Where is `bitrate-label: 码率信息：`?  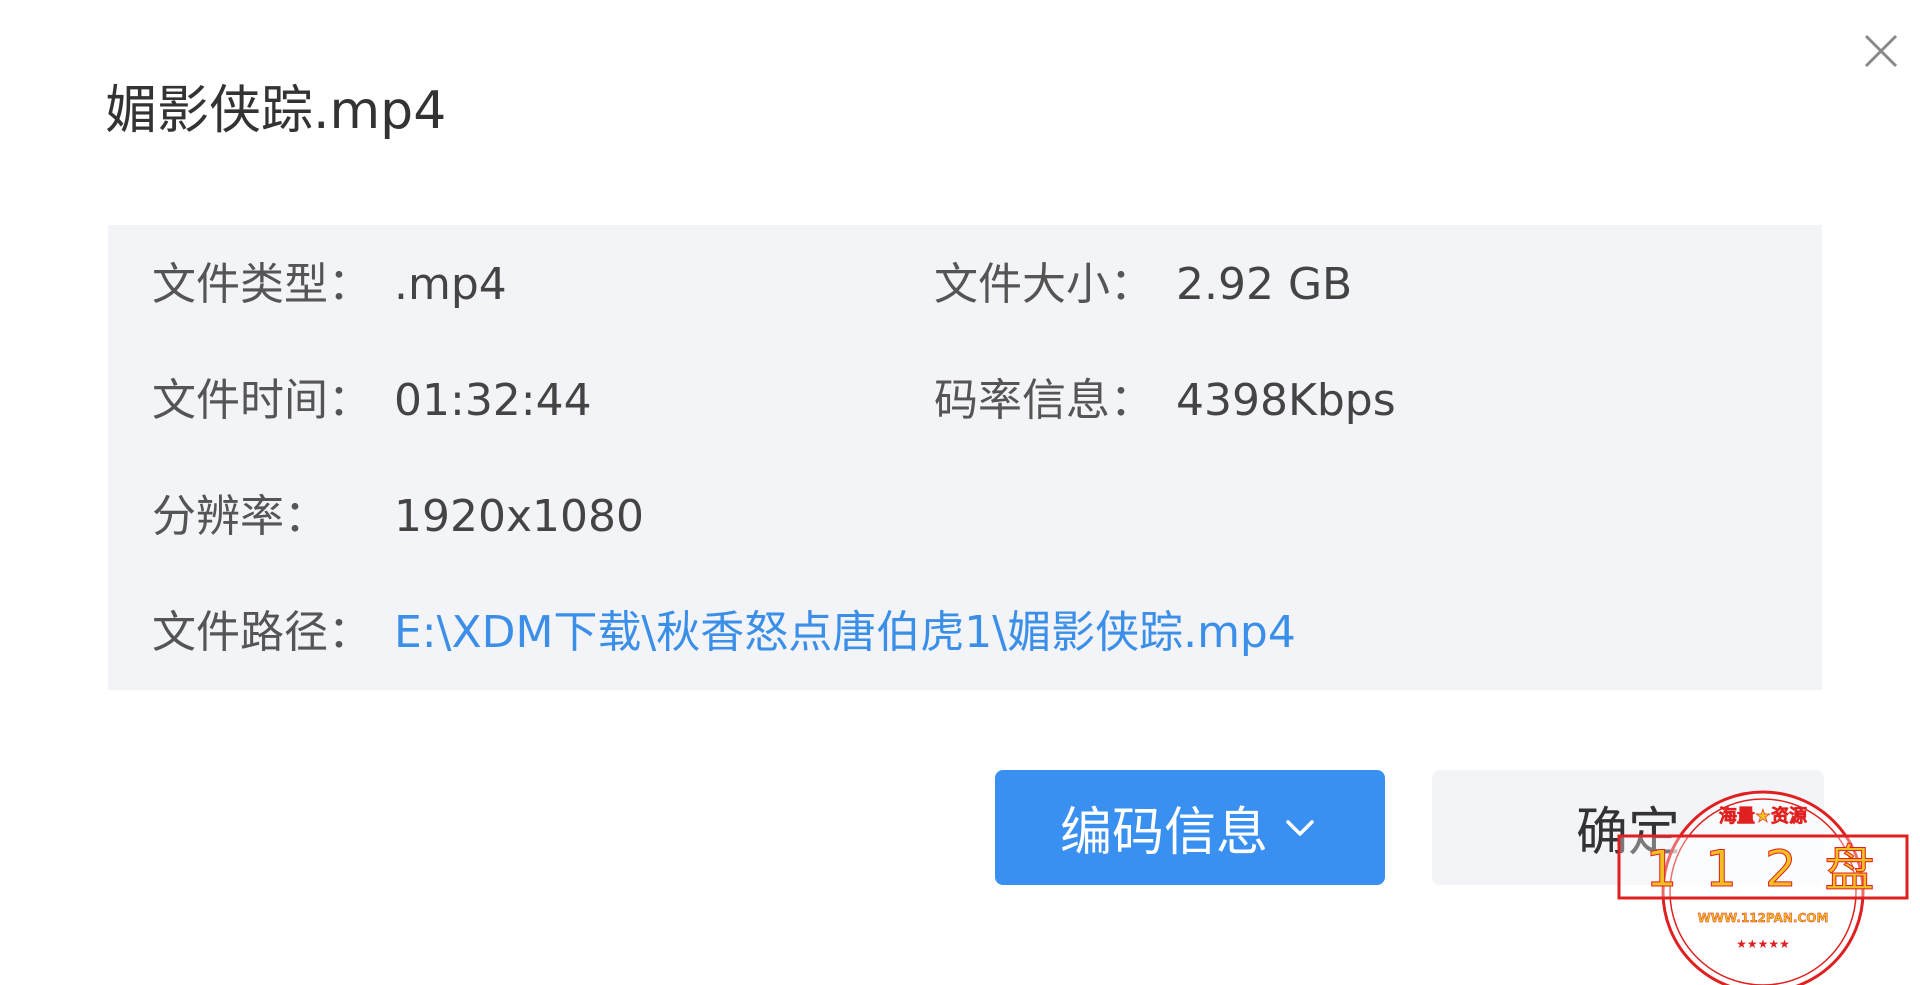 bitrate-label: 码率信息： is located at coordinates (1044, 400).